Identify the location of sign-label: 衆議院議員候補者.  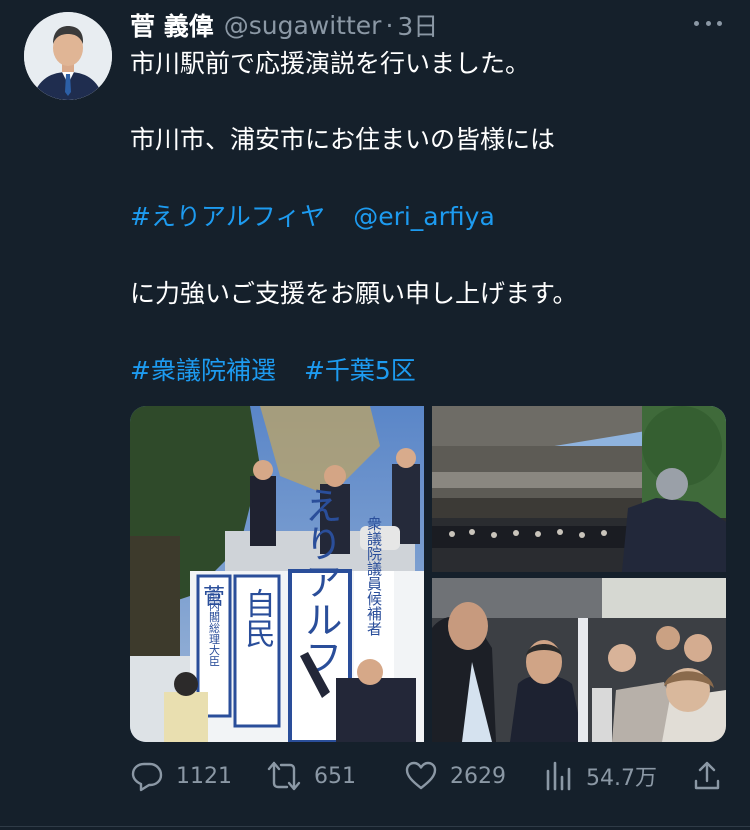
(374, 576).